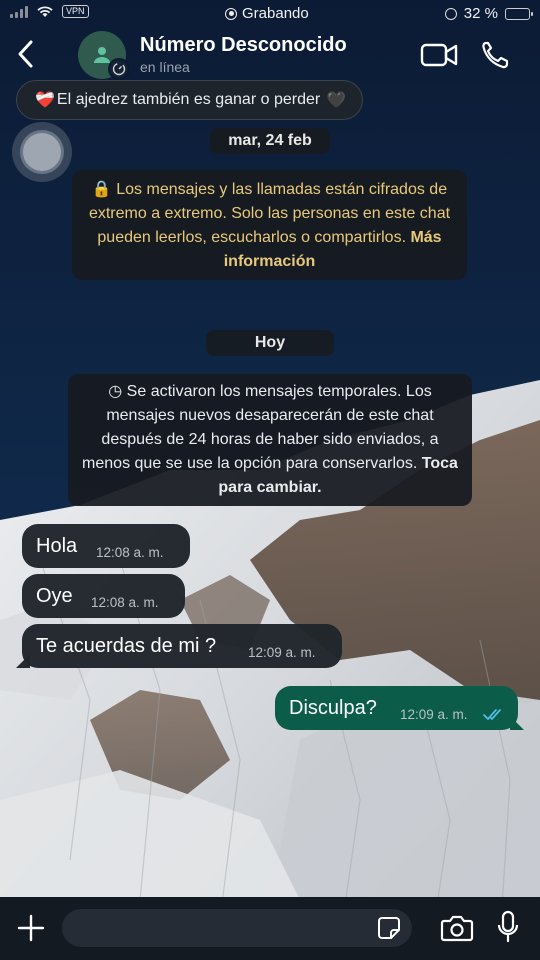  What do you see at coordinates (270, 343) in the screenshot?
I see `today-separator: Hoy` at bounding box center [270, 343].